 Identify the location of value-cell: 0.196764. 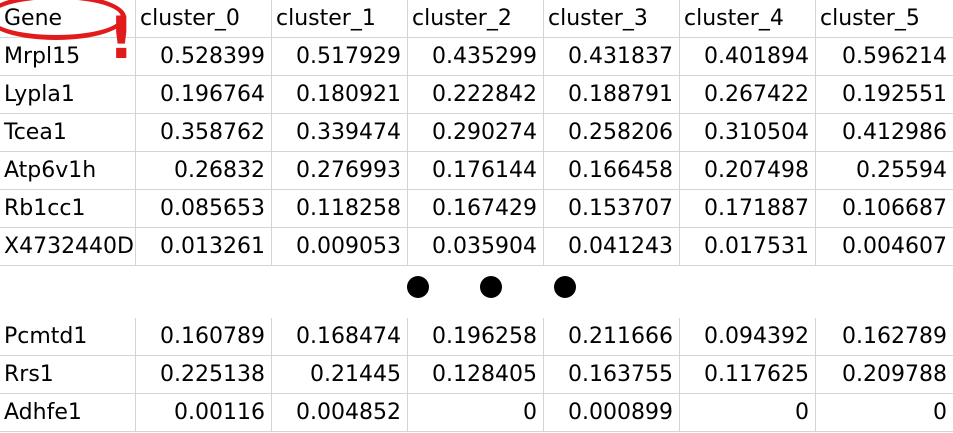
(204, 95).